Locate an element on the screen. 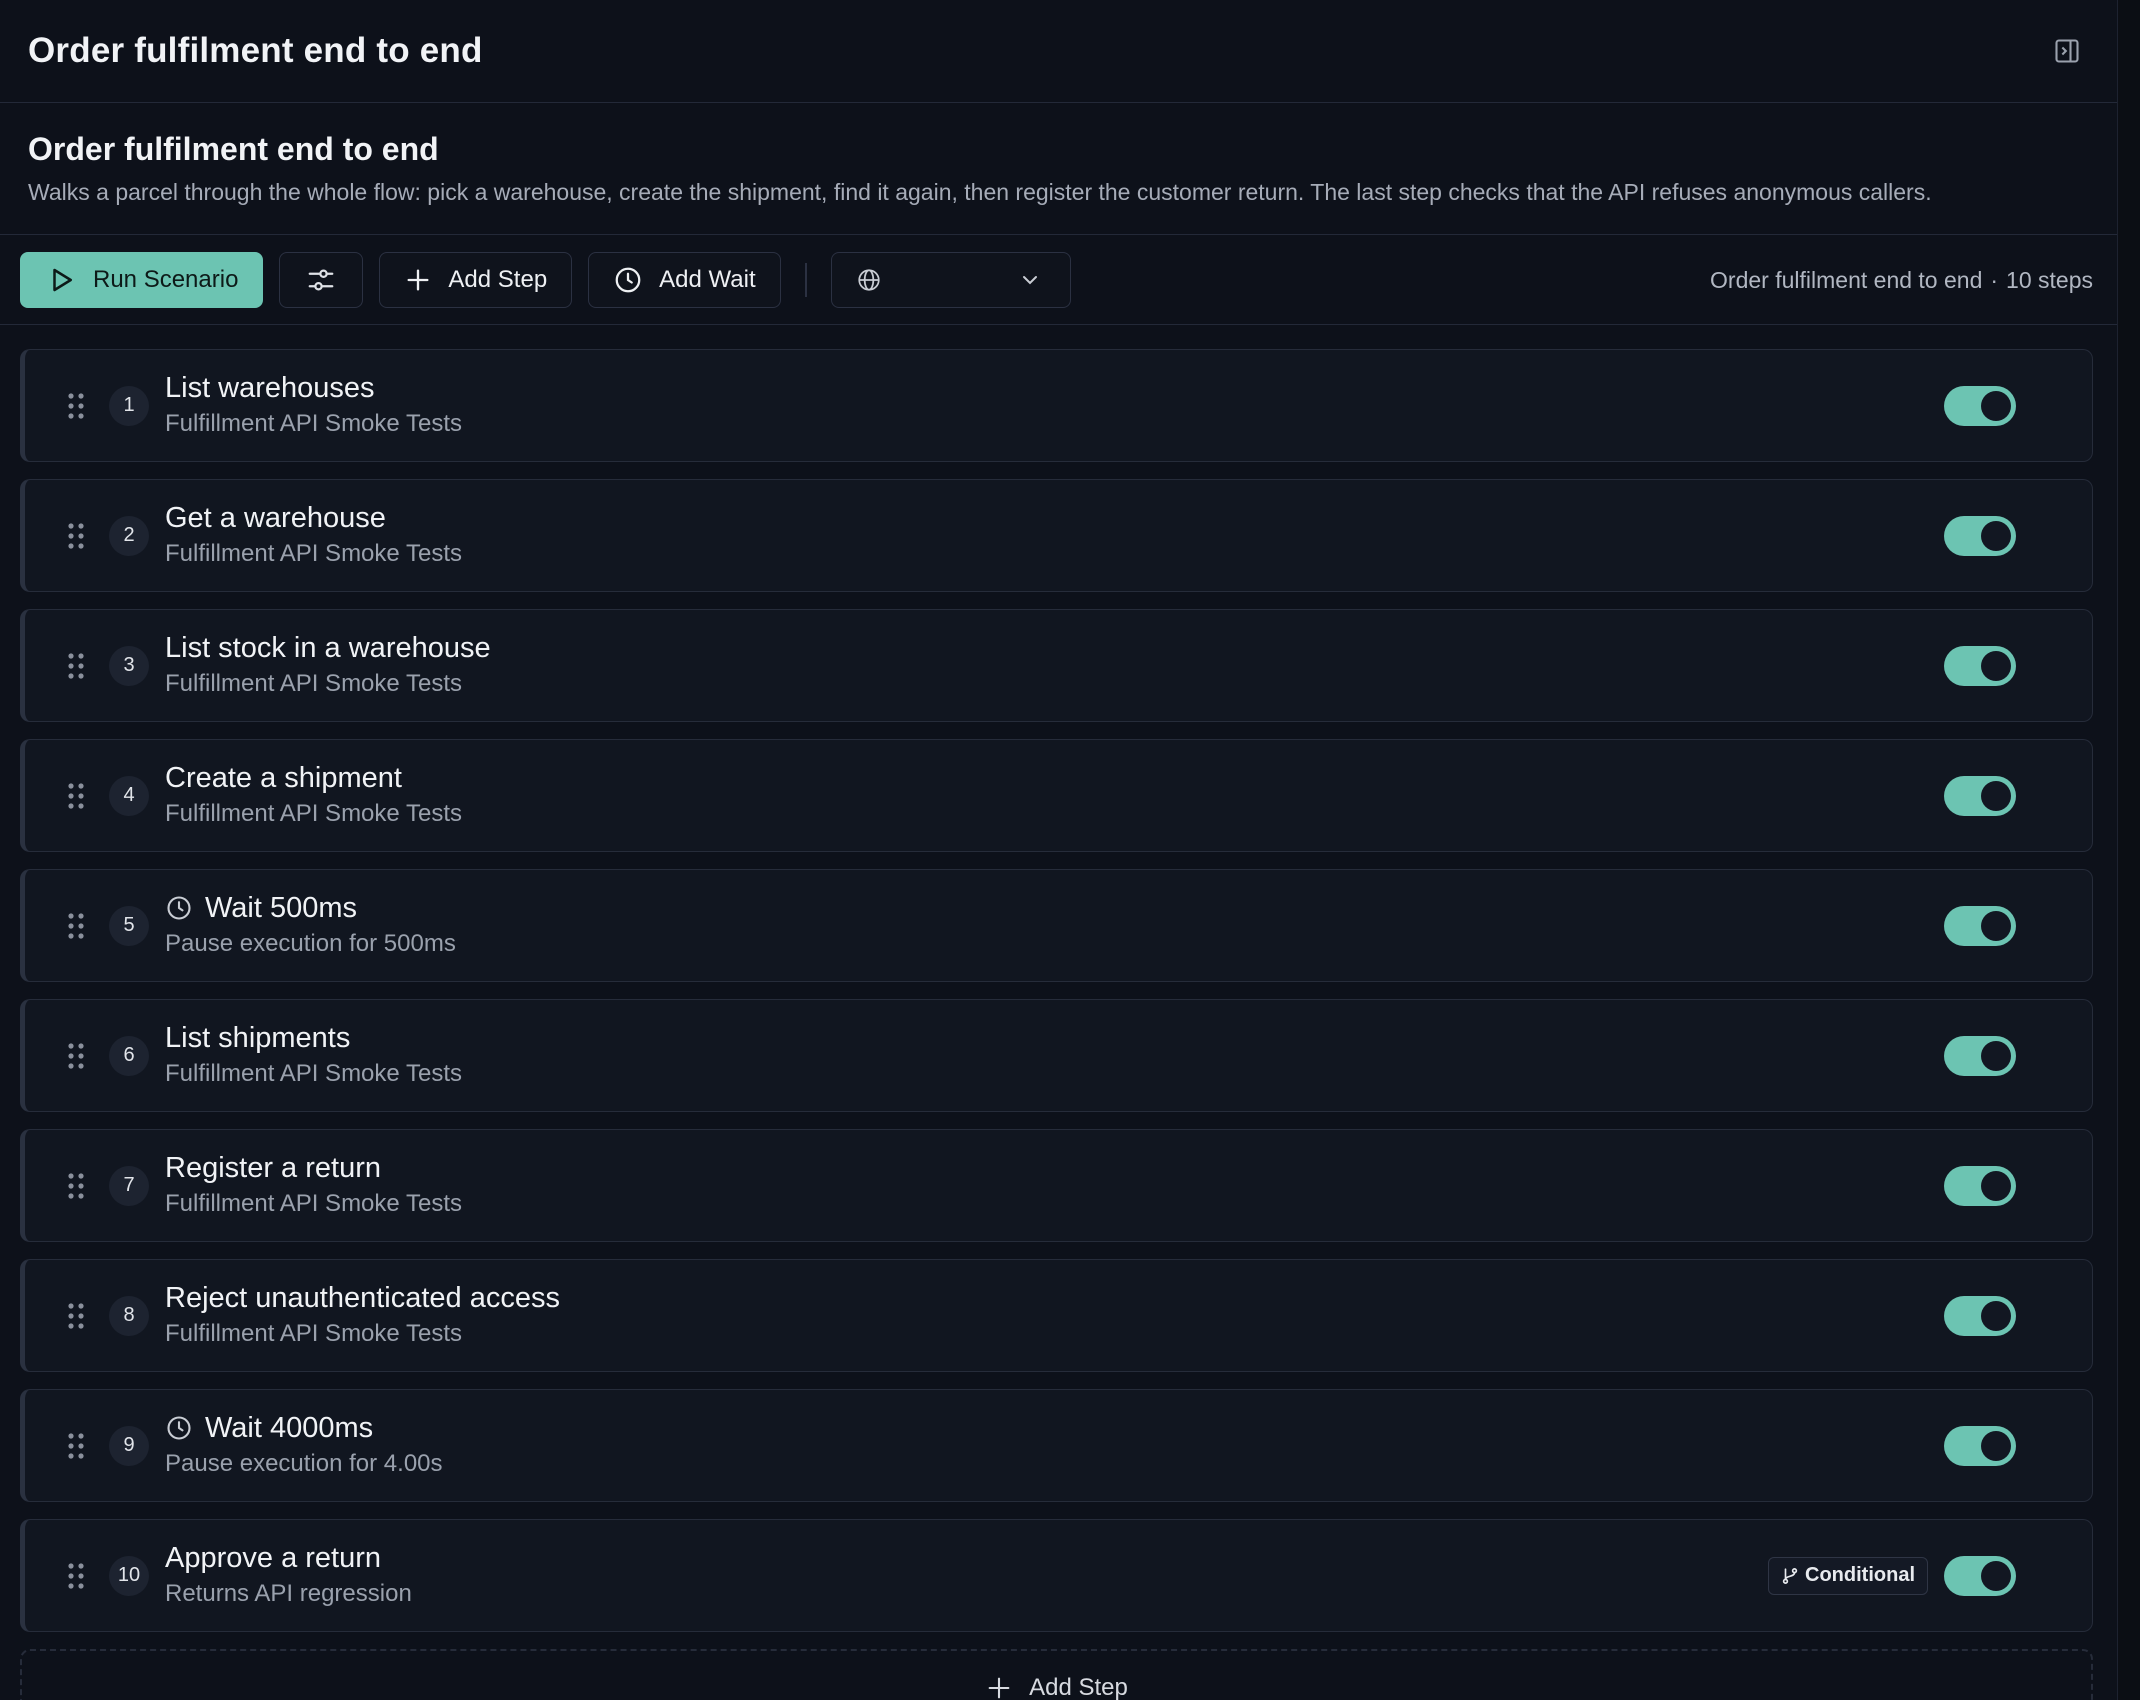 This screenshot has height=1700, width=2140. add-step-button: Add Step is located at coordinates (476, 279).